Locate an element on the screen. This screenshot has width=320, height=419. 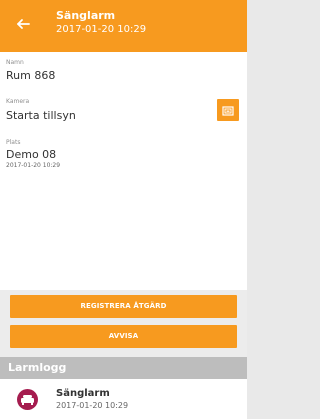
page-title: Sänglarm is located at coordinates (86, 15).